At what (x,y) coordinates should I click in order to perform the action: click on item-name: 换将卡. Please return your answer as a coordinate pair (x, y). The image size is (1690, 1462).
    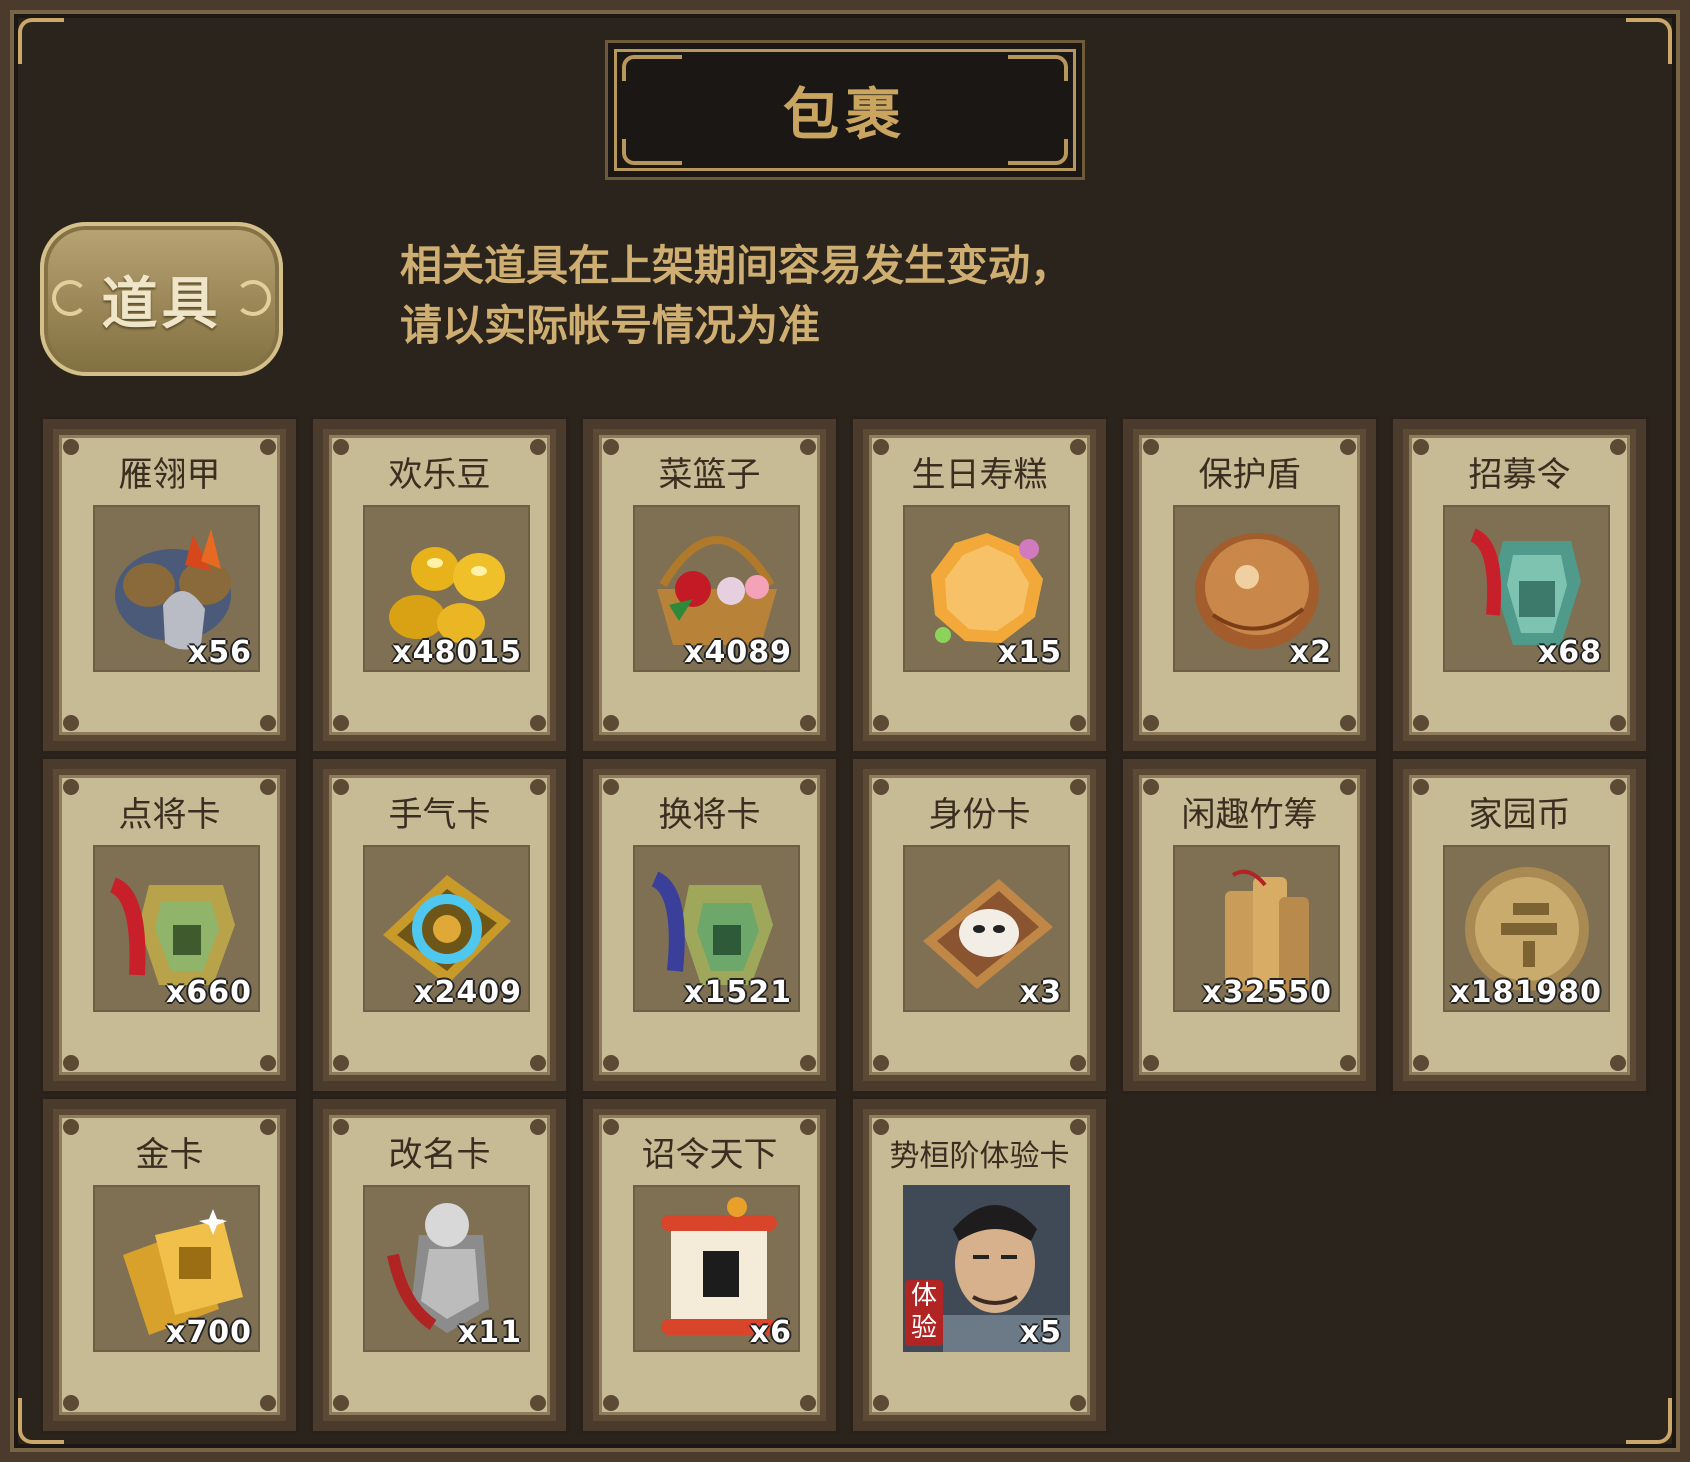
    Looking at the image, I should click on (709, 815).